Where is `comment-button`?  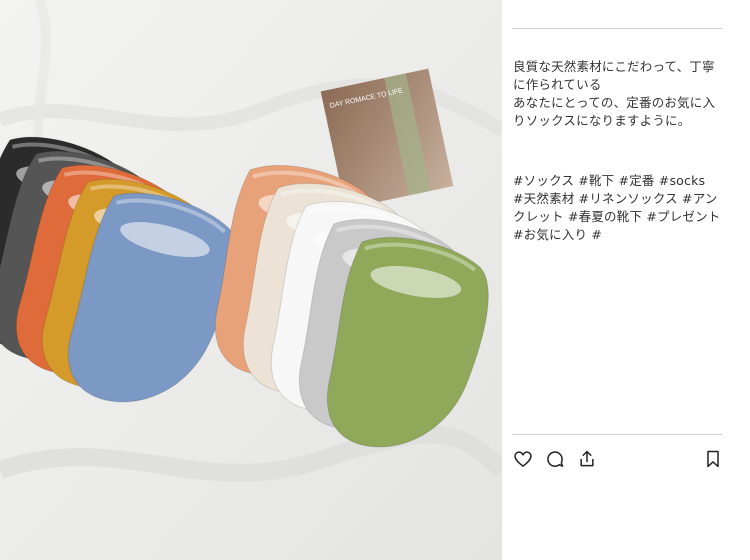 comment-button is located at coordinates (555, 459).